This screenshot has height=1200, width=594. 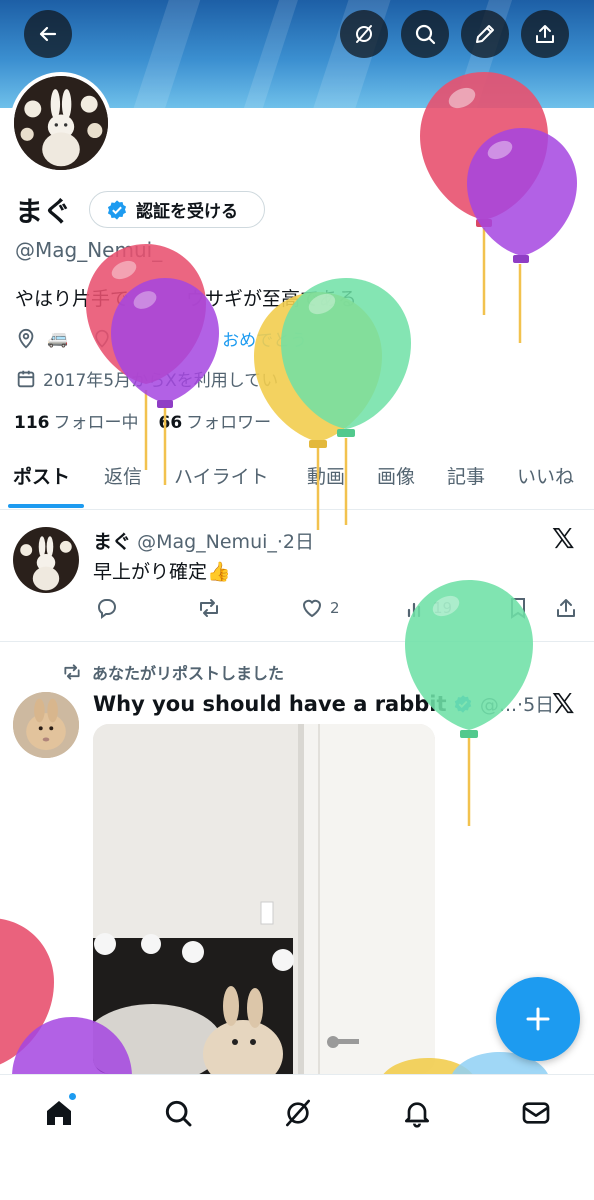 What do you see at coordinates (102, 338) in the screenshot?
I see `link-icon` at bounding box center [102, 338].